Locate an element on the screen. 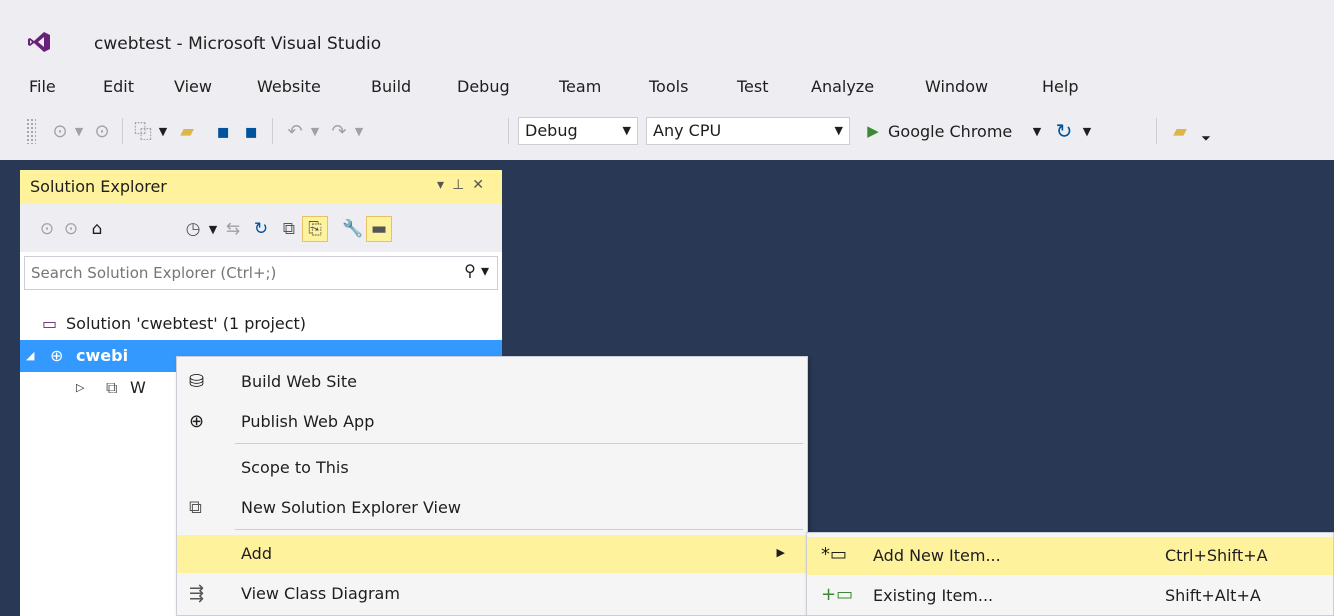 The image size is (1334, 616). tree-item-label: Solution 'cwebtest' (1 project) is located at coordinates (186, 323).